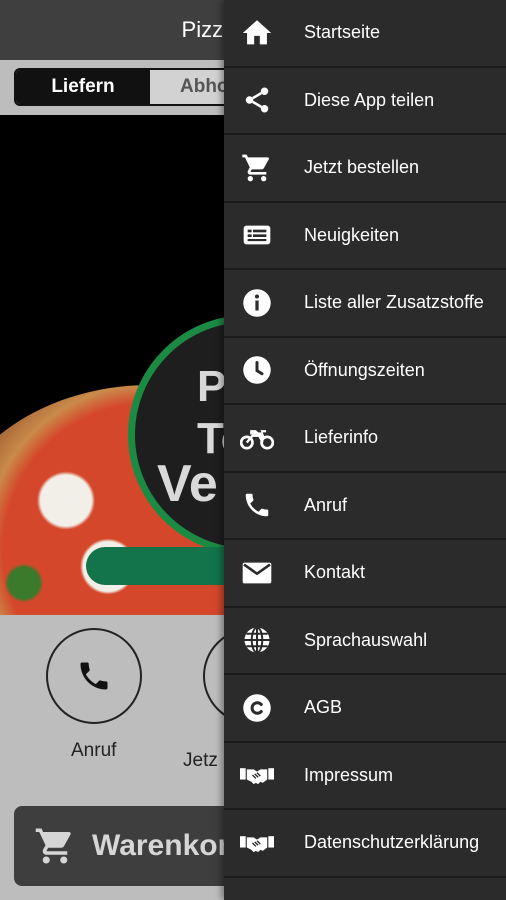 The height and width of the screenshot is (900, 506). I want to click on menu-item-contact: Kontakt, so click(365, 574).